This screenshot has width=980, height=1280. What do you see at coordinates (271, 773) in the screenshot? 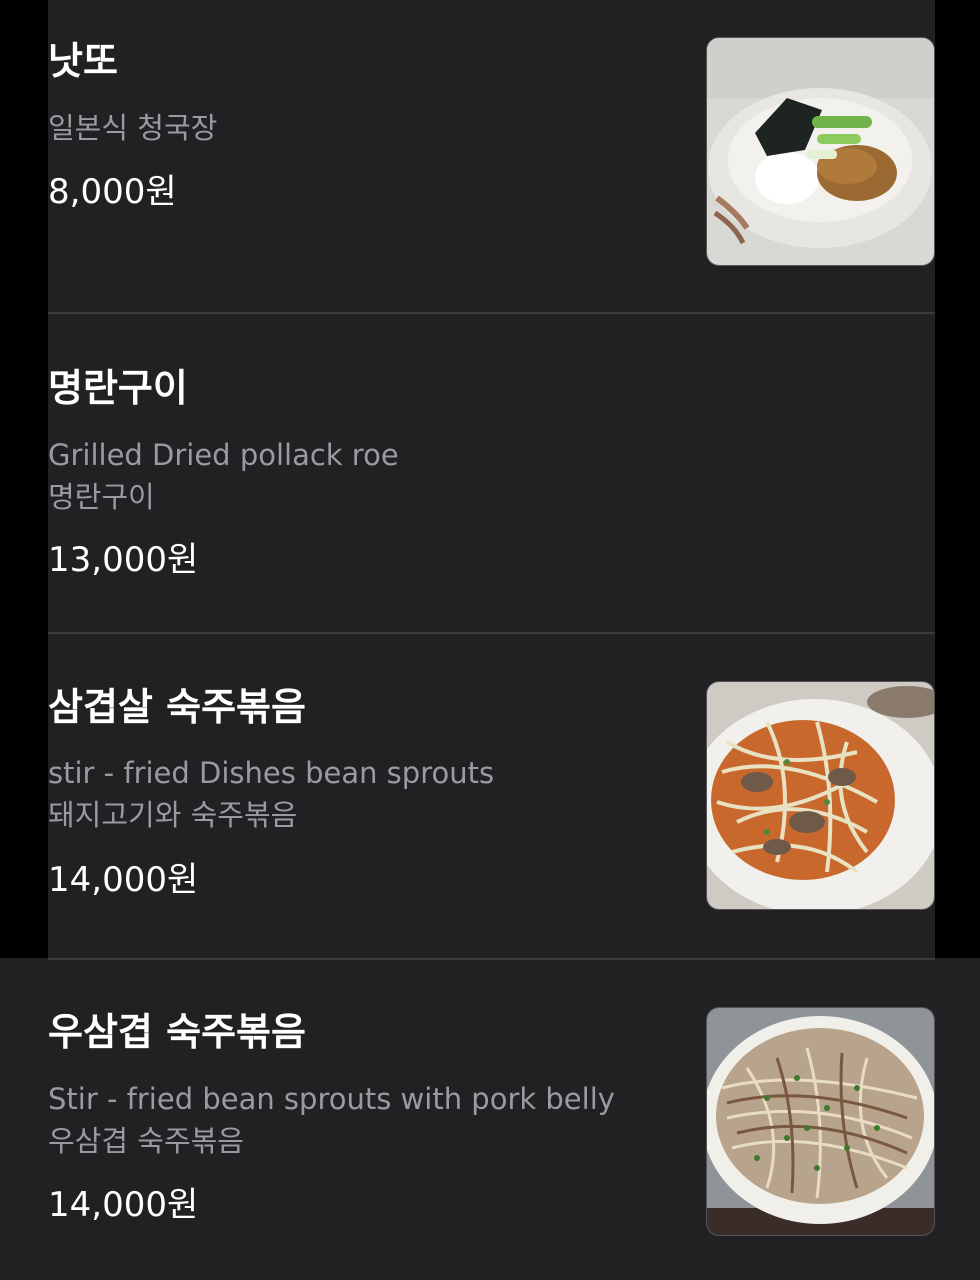
I see `menu-item-description-en: stir - fried Dishes bean sprouts` at bounding box center [271, 773].